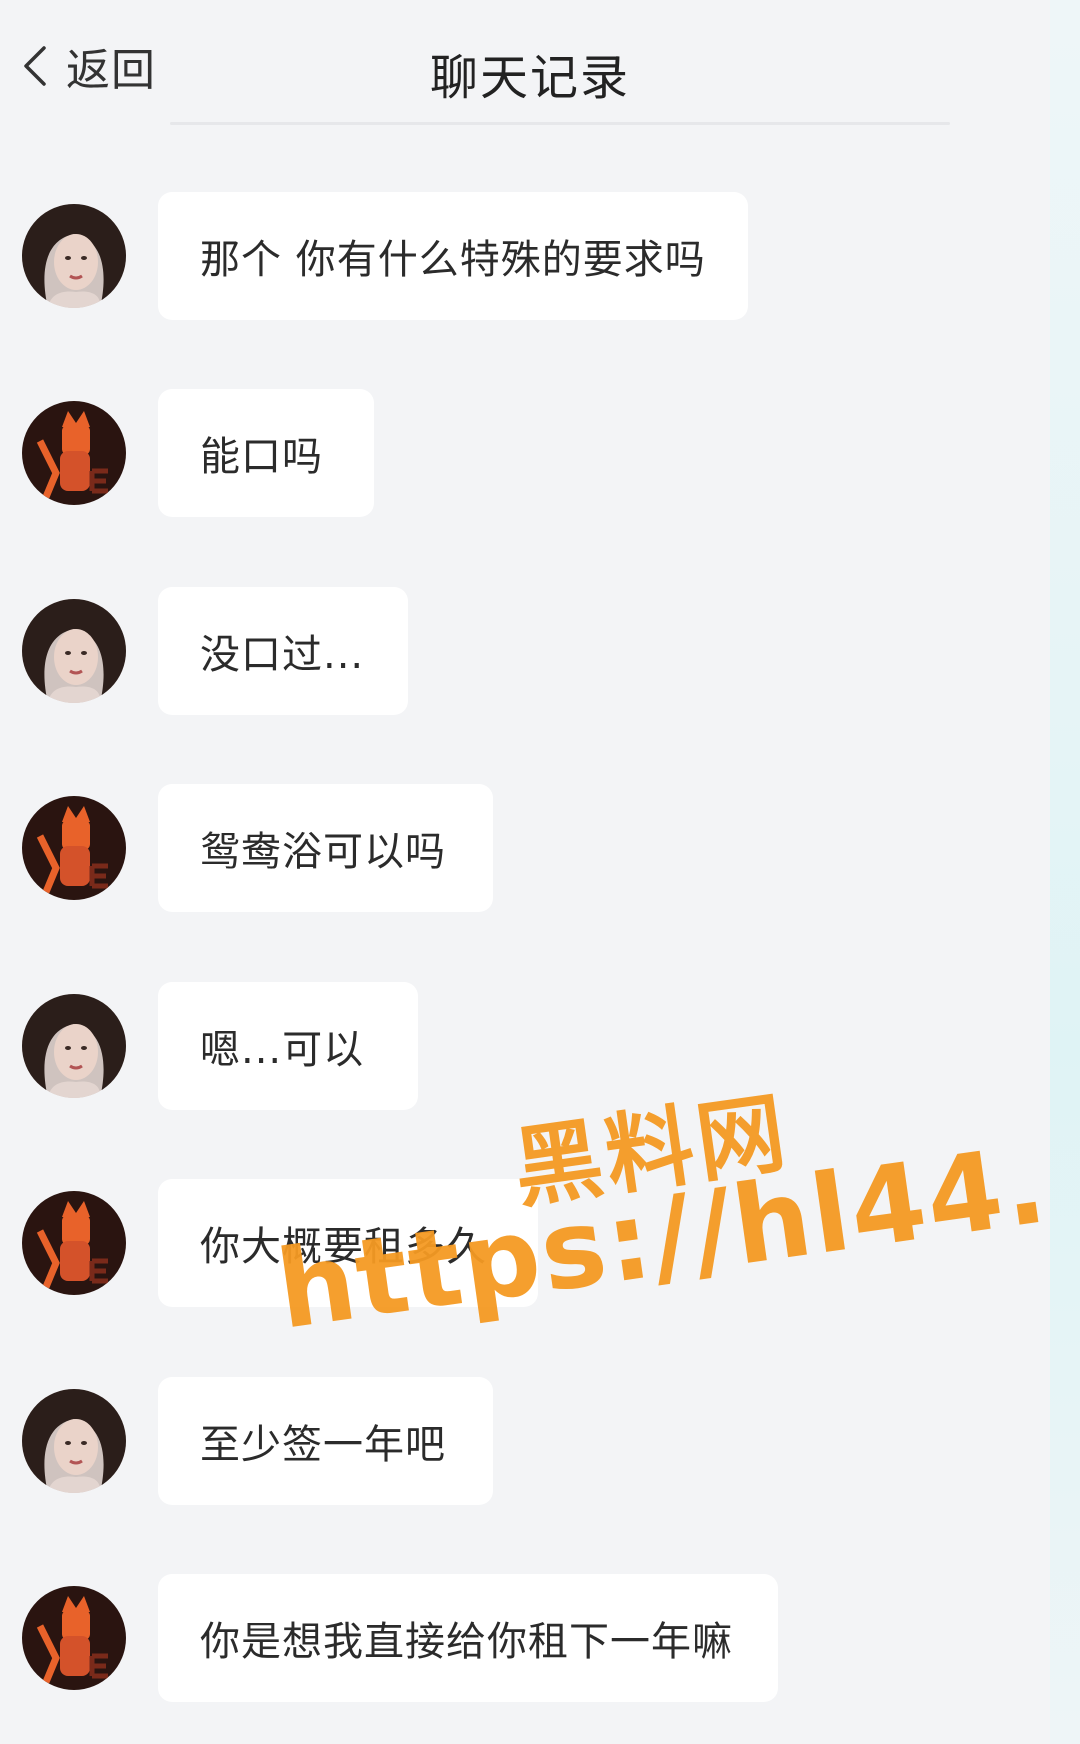 This screenshot has width=1080, height=1744. I want to click on message-text: 嗯...可以, so click(282, 1050).